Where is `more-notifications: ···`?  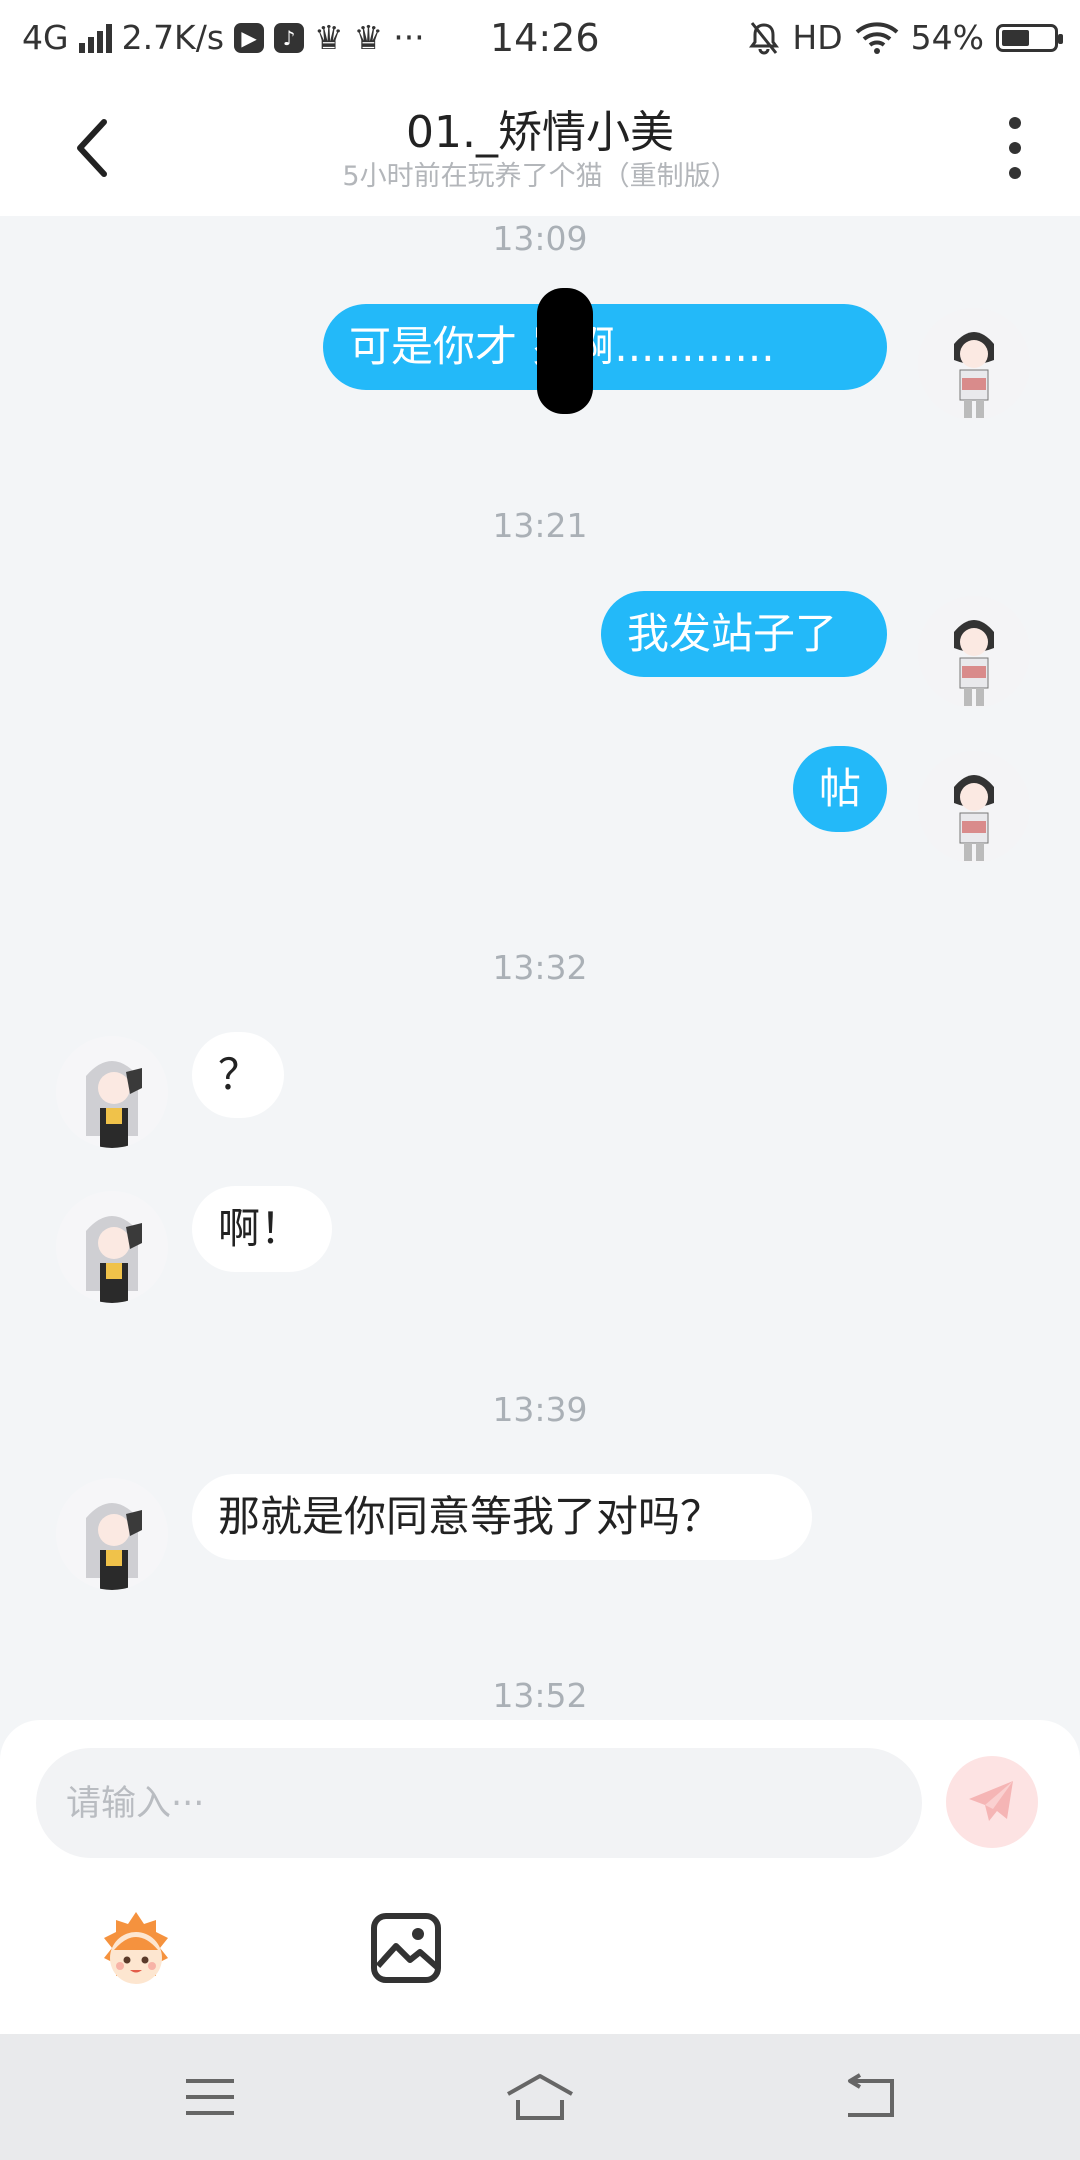 more-notifications: ··· is located at coordinates (409, 37).